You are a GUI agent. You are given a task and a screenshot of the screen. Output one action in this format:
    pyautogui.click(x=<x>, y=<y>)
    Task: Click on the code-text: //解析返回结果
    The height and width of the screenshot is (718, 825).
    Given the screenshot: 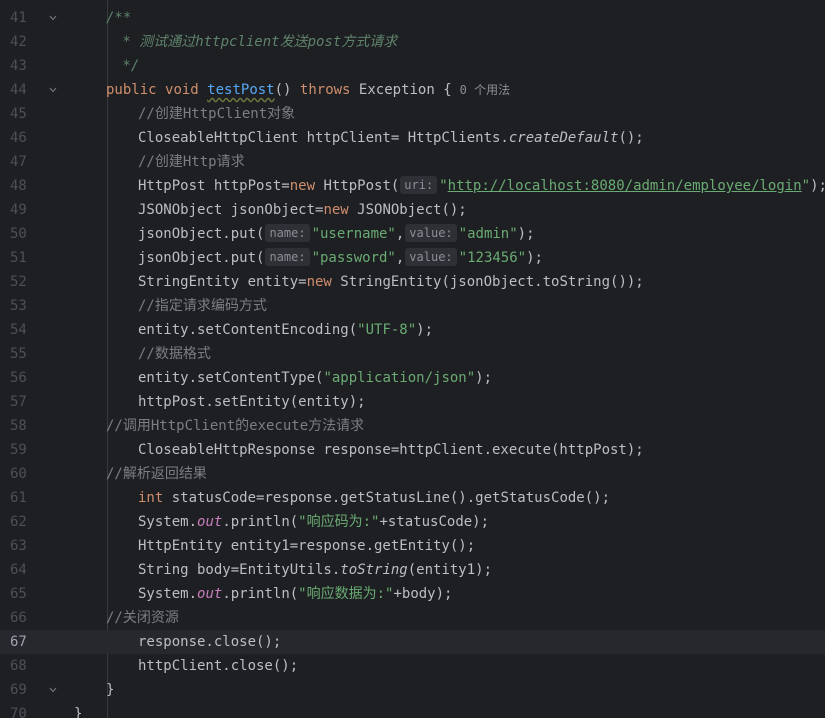 What is the action you would take?
    pyautogui.click(x=156, y=474)
    